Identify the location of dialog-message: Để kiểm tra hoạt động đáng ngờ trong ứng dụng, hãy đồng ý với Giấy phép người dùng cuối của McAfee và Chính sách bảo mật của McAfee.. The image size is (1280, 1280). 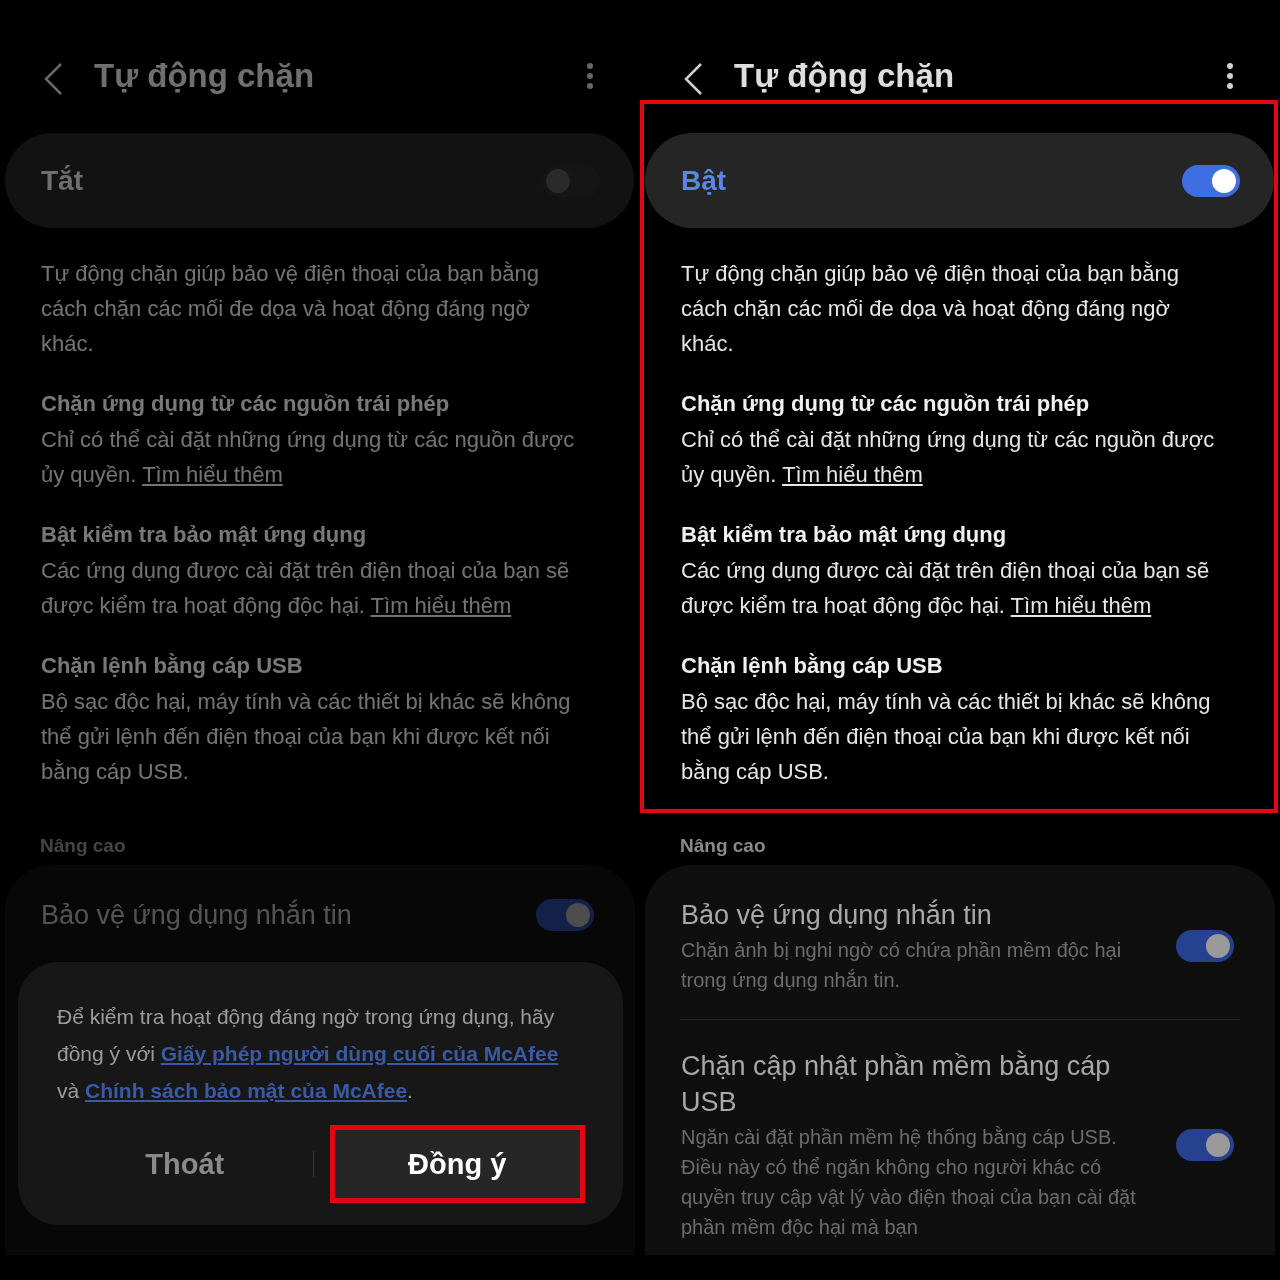
(308, 1054).